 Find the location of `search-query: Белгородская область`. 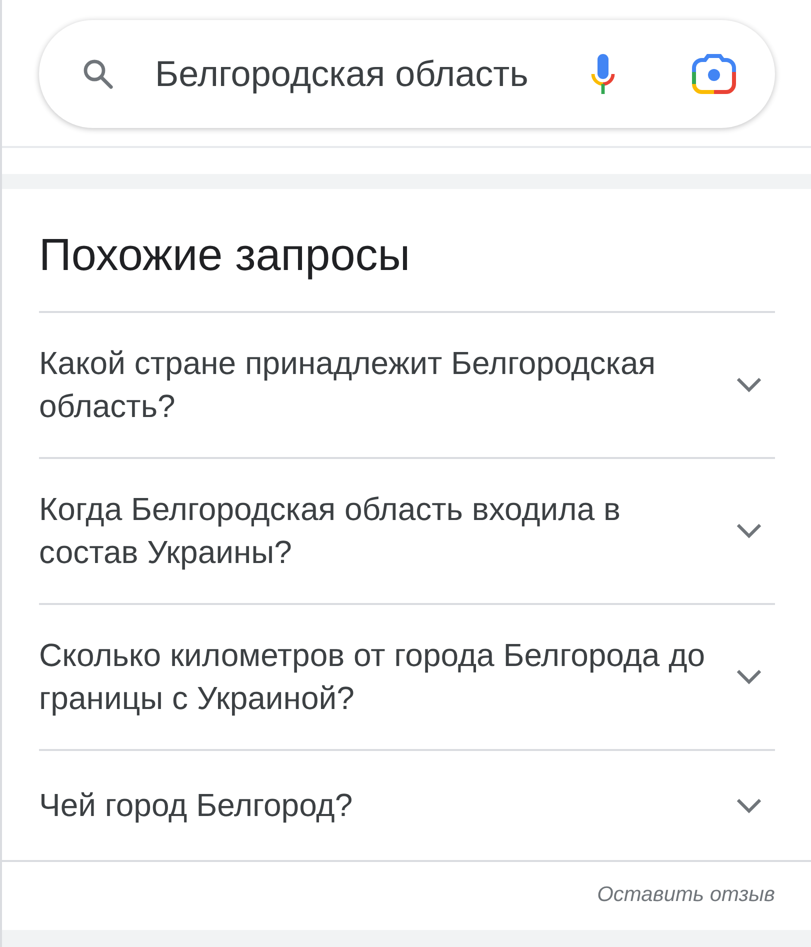

search-query: Белгородская область is located at coordinates (373, 74).